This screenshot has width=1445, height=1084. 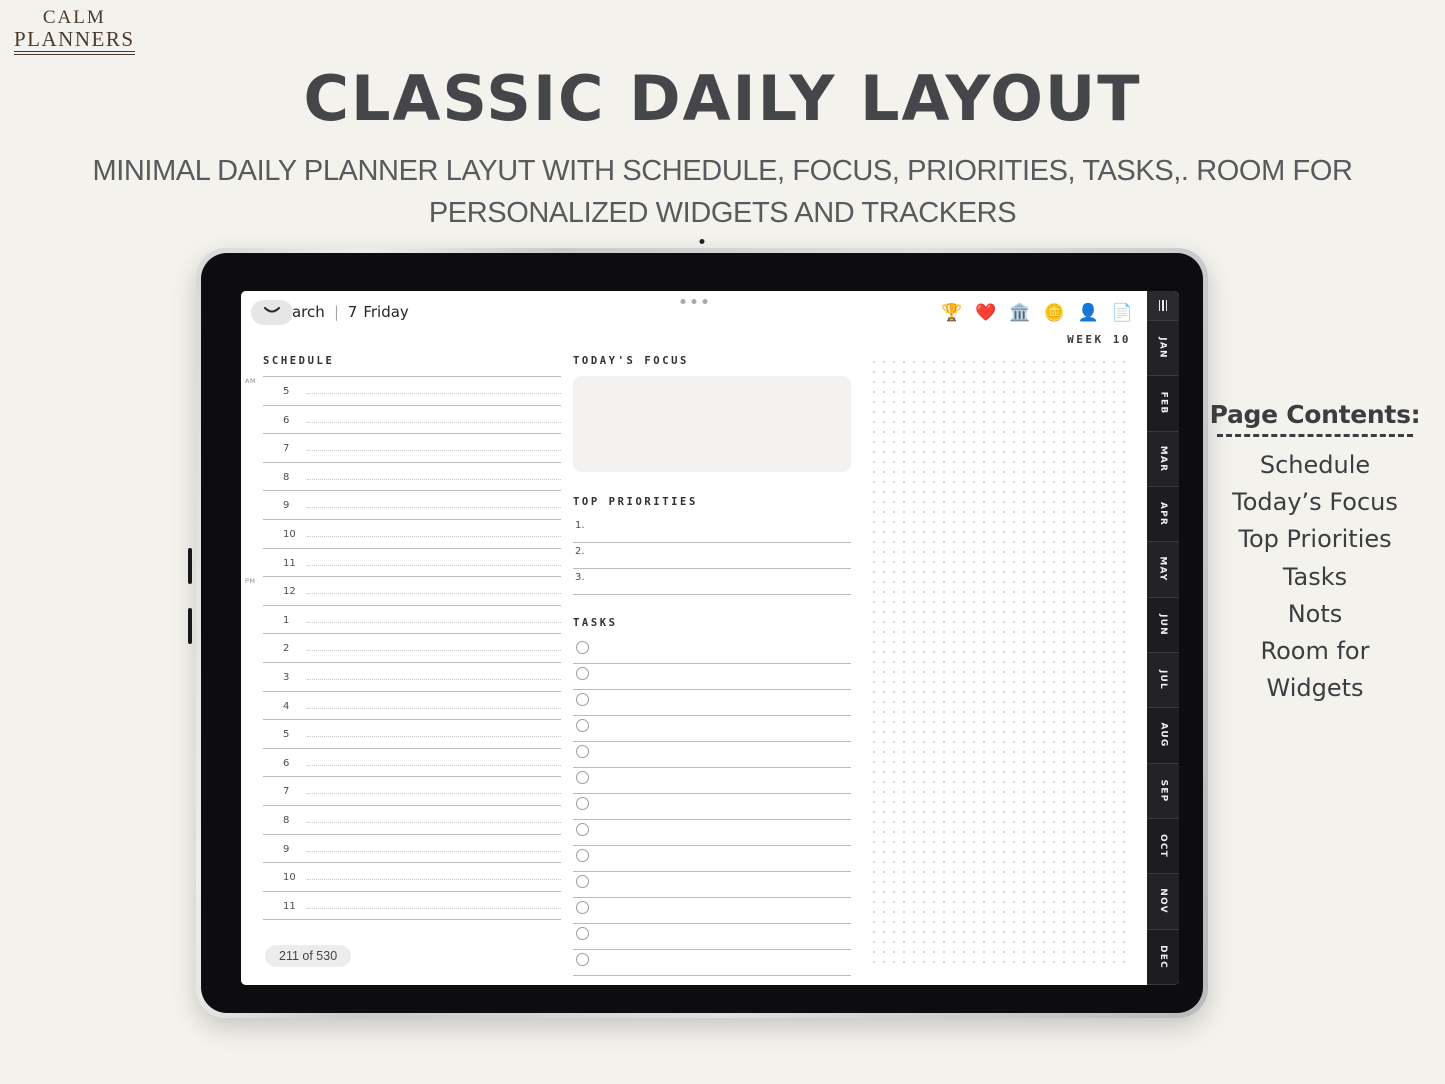 What do you see at coordinates (712, 530) in the screenshot?
I see `priority-row: 1.` at bounding box center [712, 530].